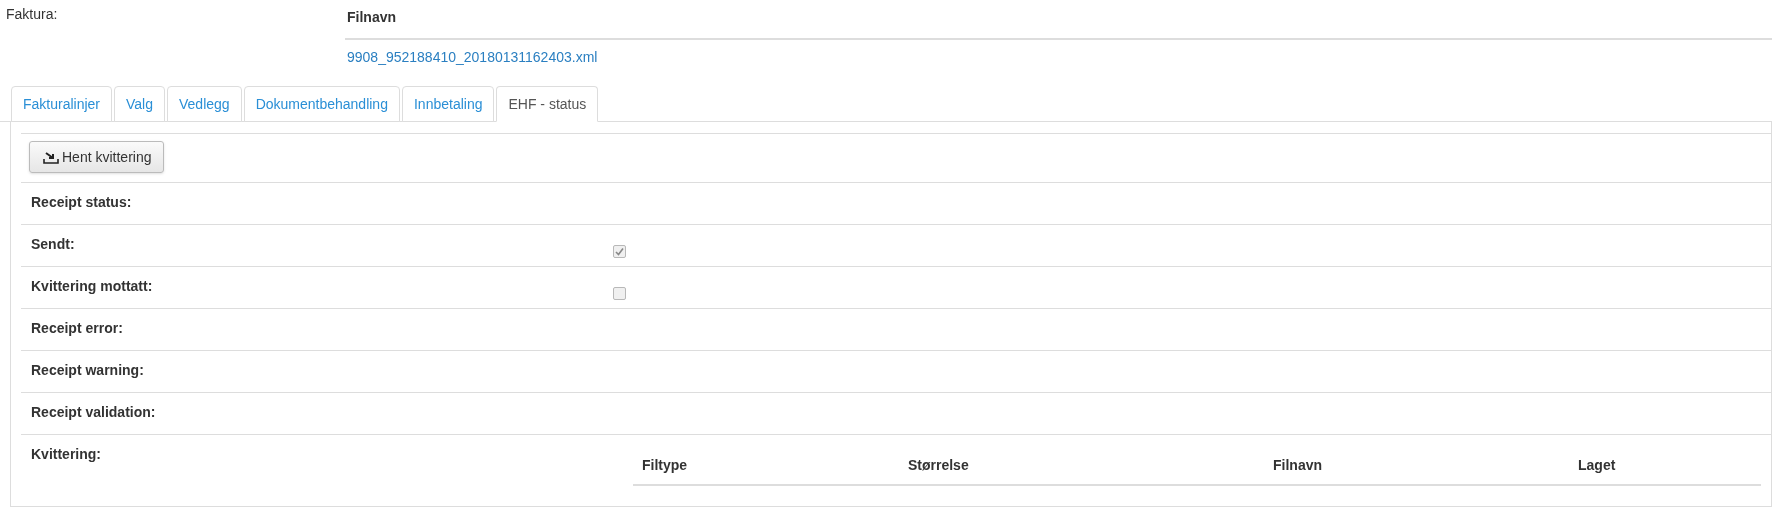 This screenshot has height=511, width=1772. Describe the element at coordinates (92, 286) in the screenshot. I see `field-label: Kvittering mottatt:` at that location.